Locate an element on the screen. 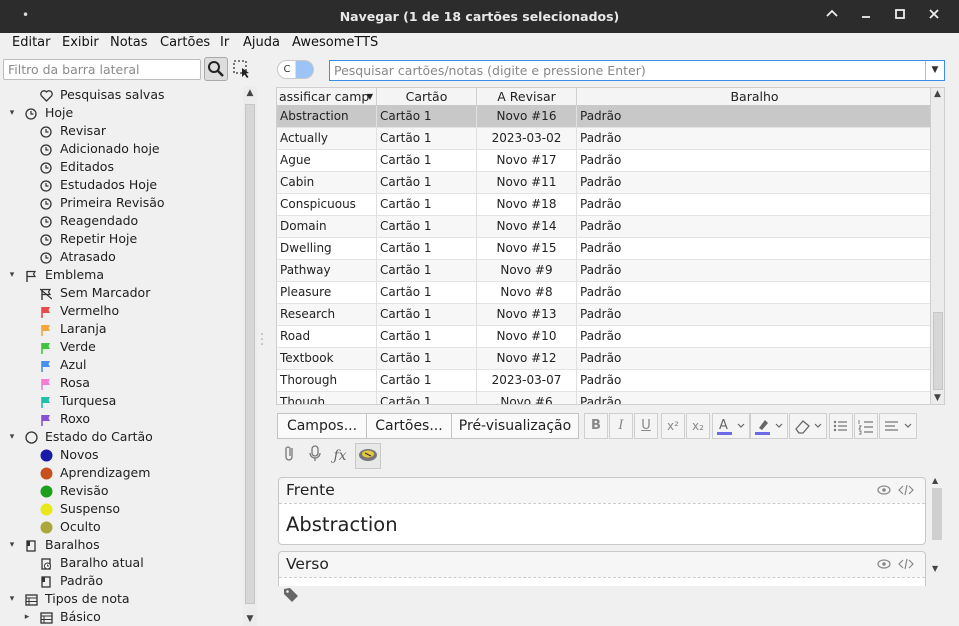  table-row: Though Cartão 1 Novo #6 Padrão is located at coordinates (603, 398).